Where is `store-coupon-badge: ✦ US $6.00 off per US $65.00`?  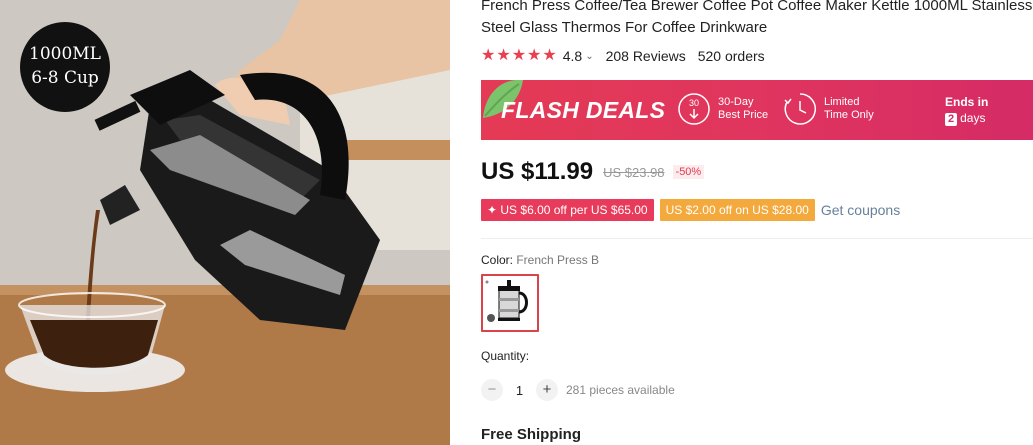 store-coupon-badge: ✦ US $6.00 off per US $65.00 is located at coordinates (567, 210).